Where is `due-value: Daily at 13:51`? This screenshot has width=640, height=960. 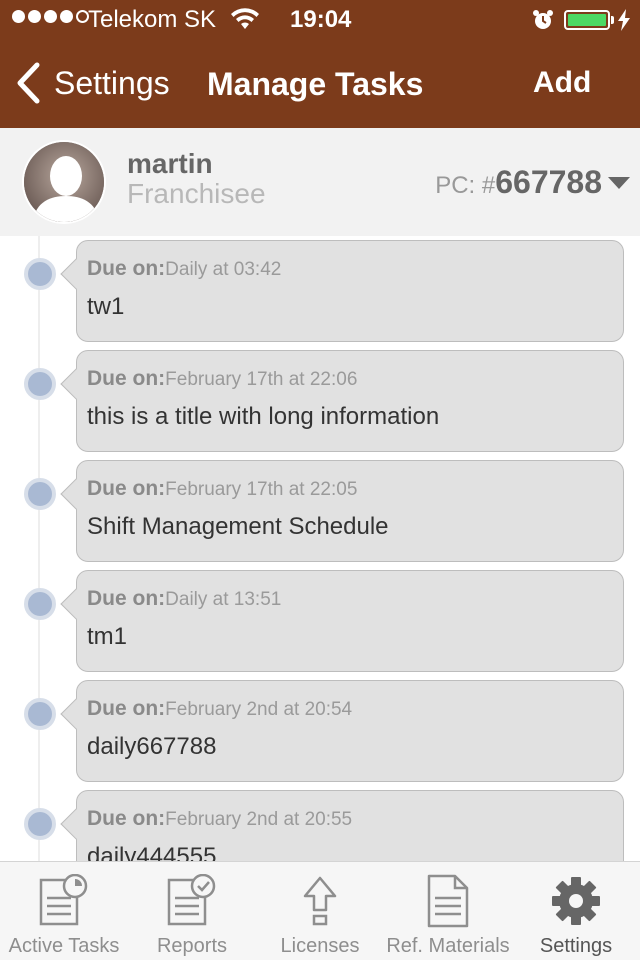 due-value: Daily at 13:51 is located at coordinates (223, 599).